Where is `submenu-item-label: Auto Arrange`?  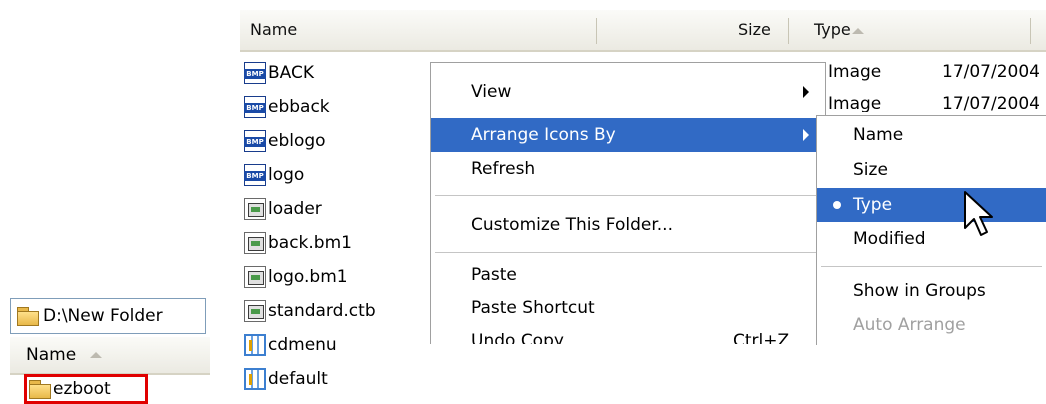 submenu-item-label: Auto Arrange is located at coordinates (909, 325).